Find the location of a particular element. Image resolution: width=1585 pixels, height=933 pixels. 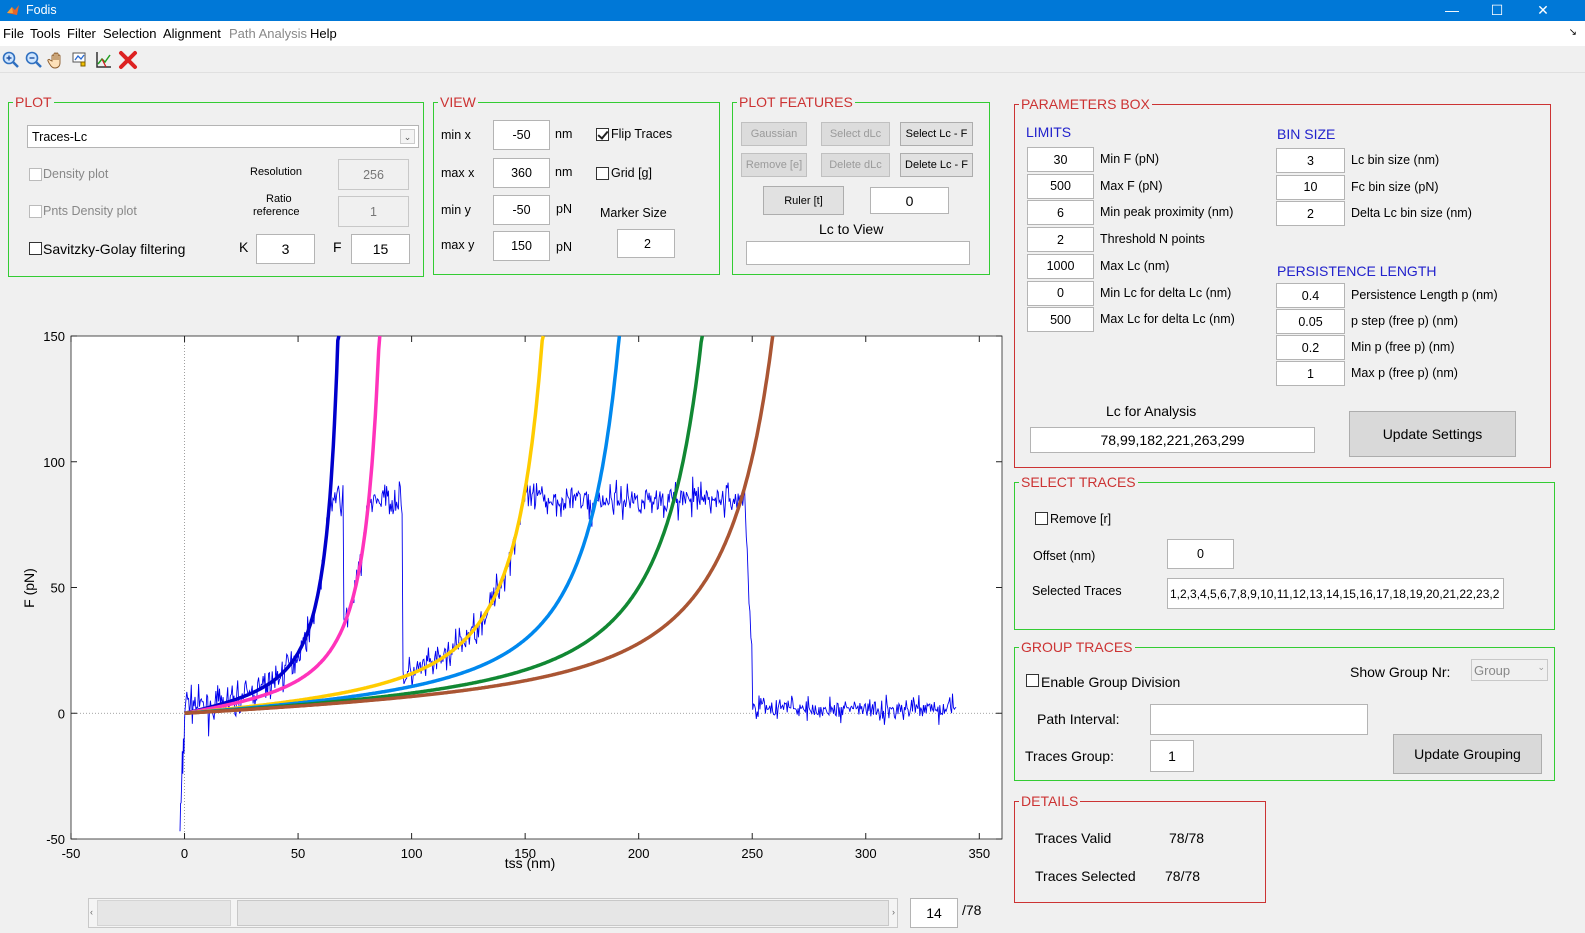

menu-filter: Filter is located at coordinates (81, 33).